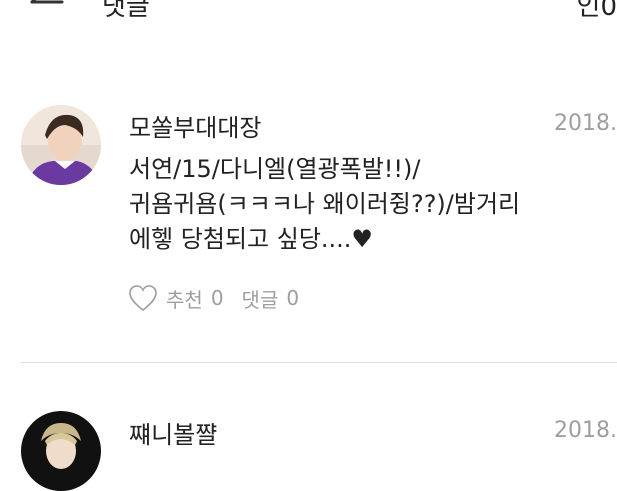 The height and width of the screenshot is (491, 617). Describe the element at coordinates (126, 11) in the screenshot. I see `page-title: 댓글` at that location.